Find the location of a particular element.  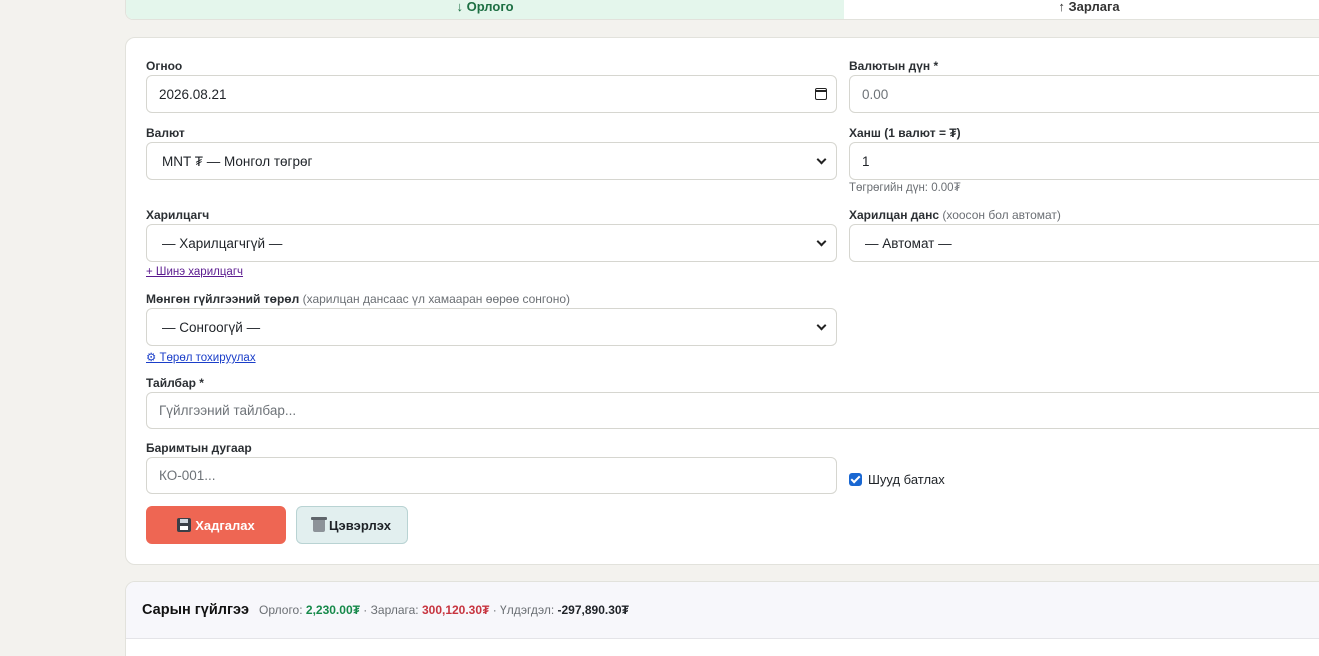

rate-value: 1 is located at coordinates (866, 161).